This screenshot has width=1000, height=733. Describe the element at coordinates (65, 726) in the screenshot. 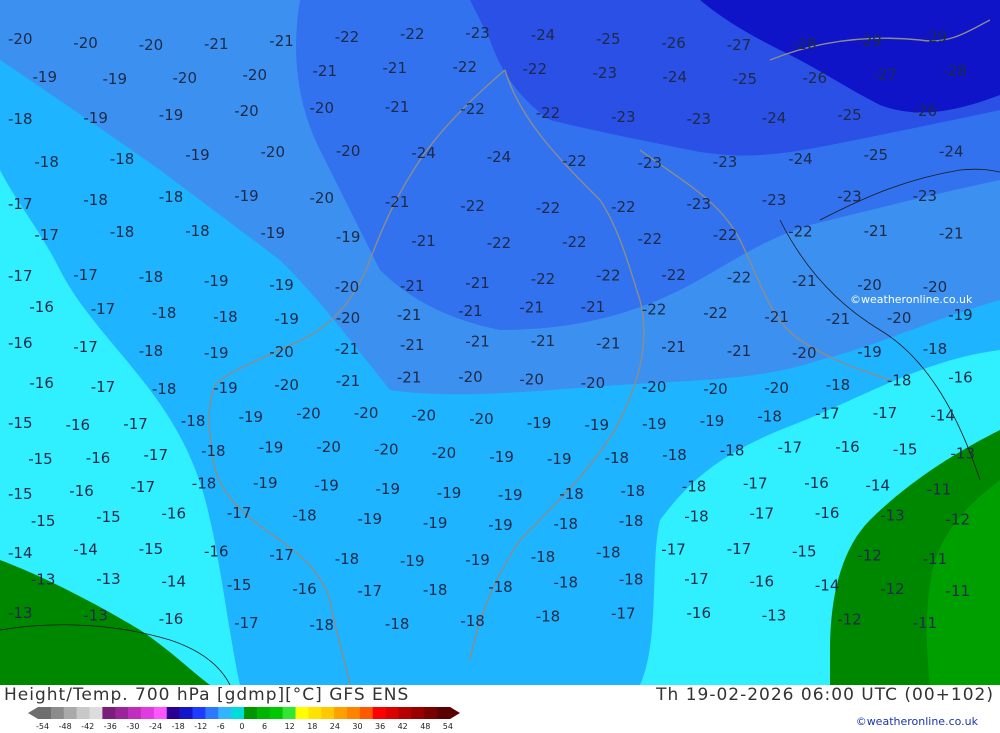

I see `legend-tick-label: -48` at that location.